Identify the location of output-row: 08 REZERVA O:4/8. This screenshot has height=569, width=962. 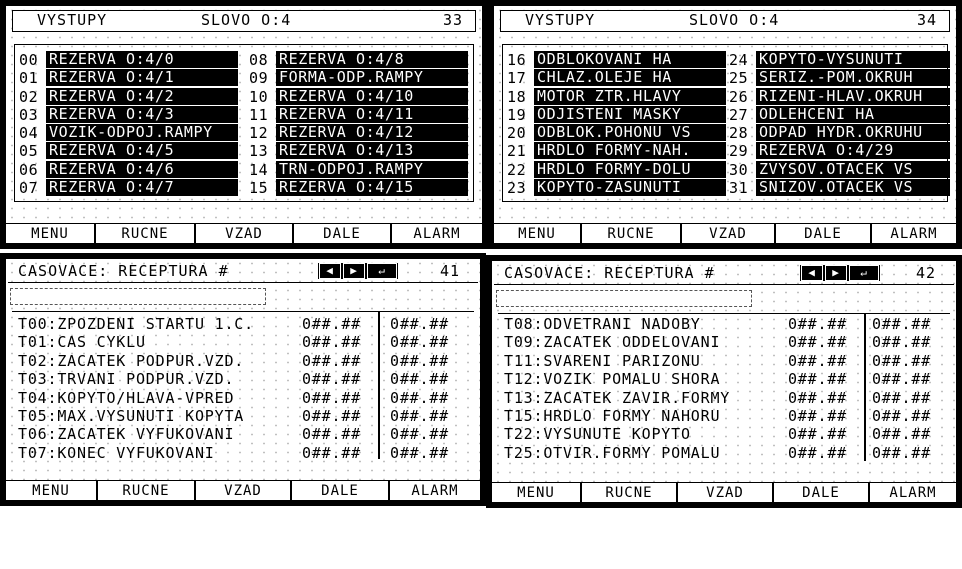
(358, 60).